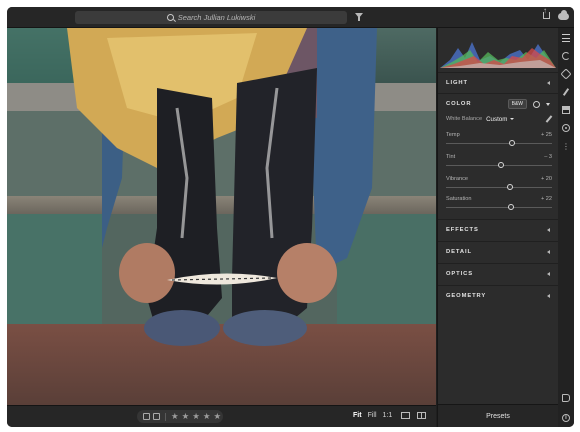  What do you see at coordinates (464, 119) in the screenshot?
I see `white-balance-label: White Balance` at bounding box center [464, 119].